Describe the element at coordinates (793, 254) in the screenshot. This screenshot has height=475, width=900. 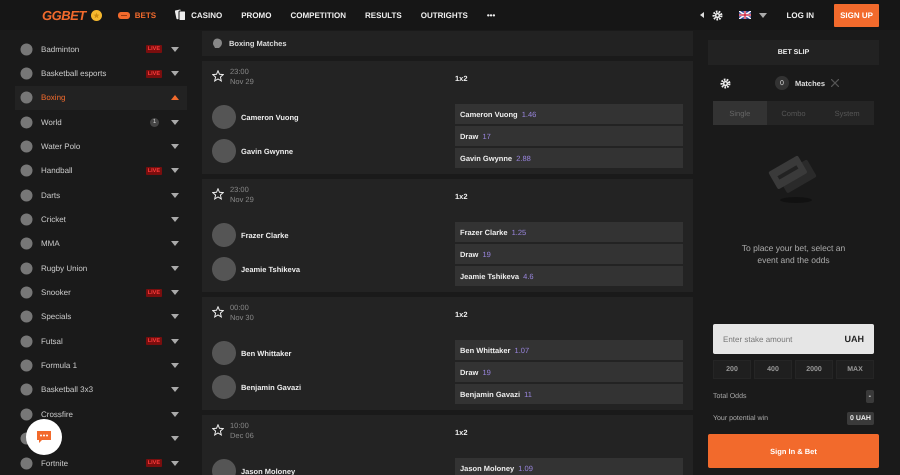
I see `empty-slip-message: To place your bet, select an event and the odds` at that location.